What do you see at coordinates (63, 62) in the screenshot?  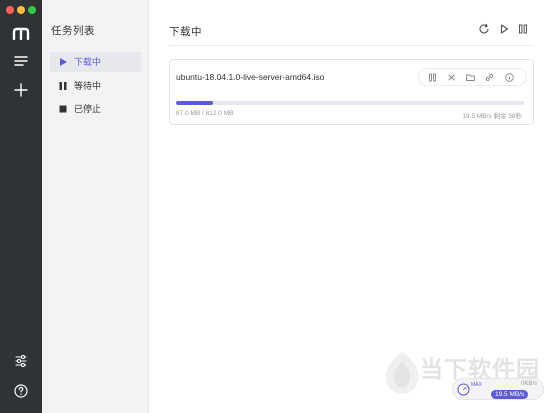 I see `play-icon` at bounding box center [63, 62].